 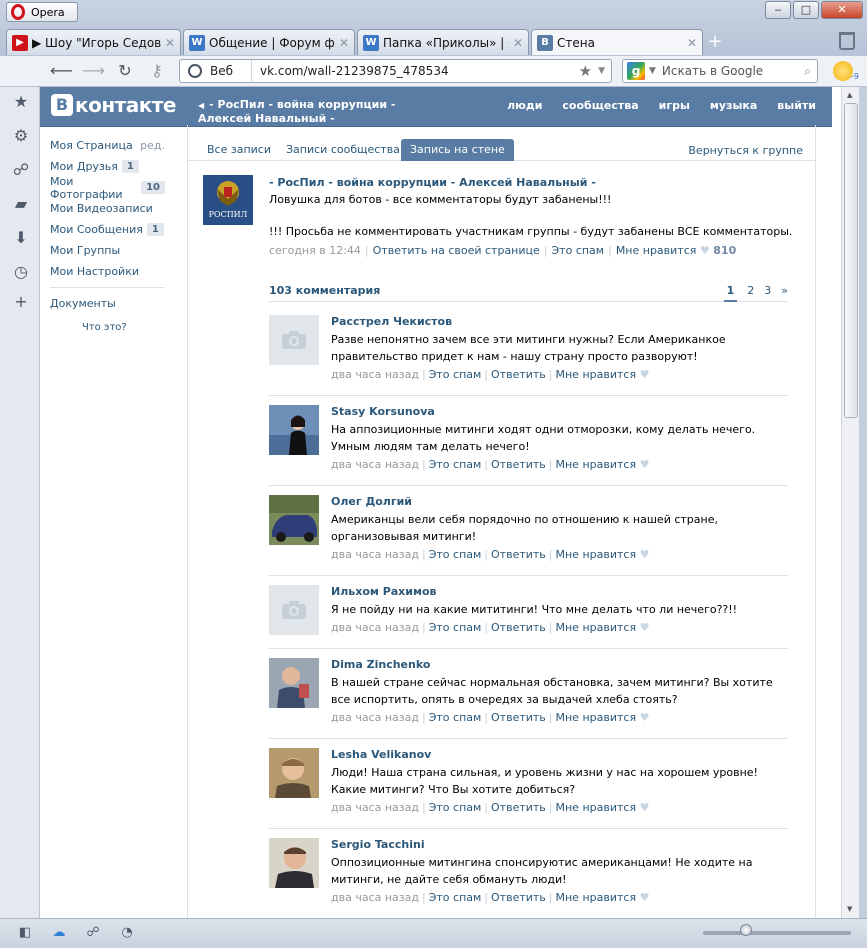 What do you see at coordinates (733, 71) in the screenshot?
I see `search-input: Искать в Google` at bounding box center [733, 71].